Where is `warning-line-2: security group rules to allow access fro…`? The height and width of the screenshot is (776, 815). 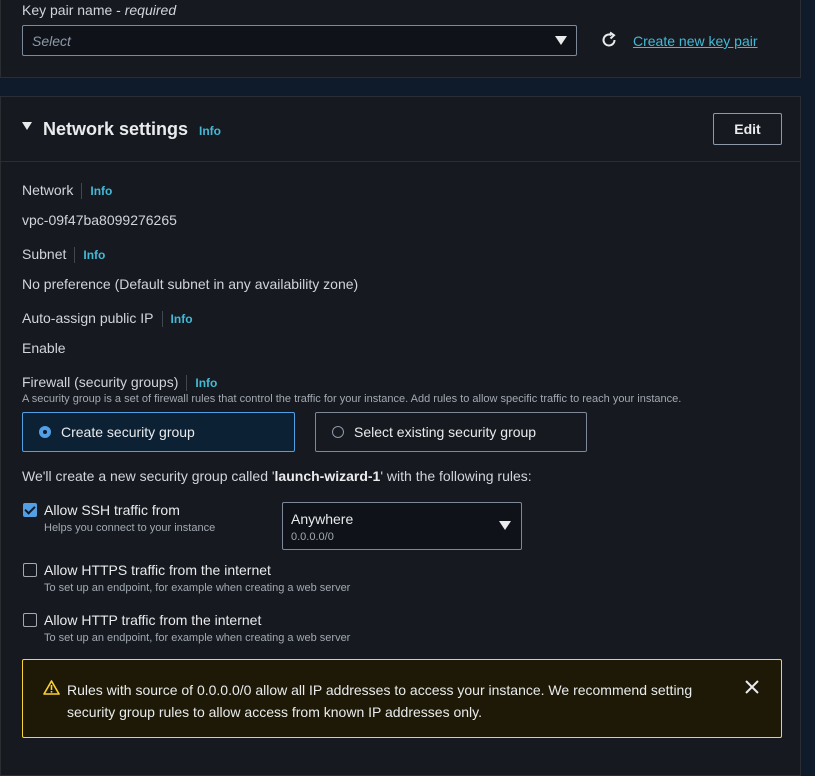 warning-line-2: security group rules to allow access fro… is located at coordinates (275, 712).